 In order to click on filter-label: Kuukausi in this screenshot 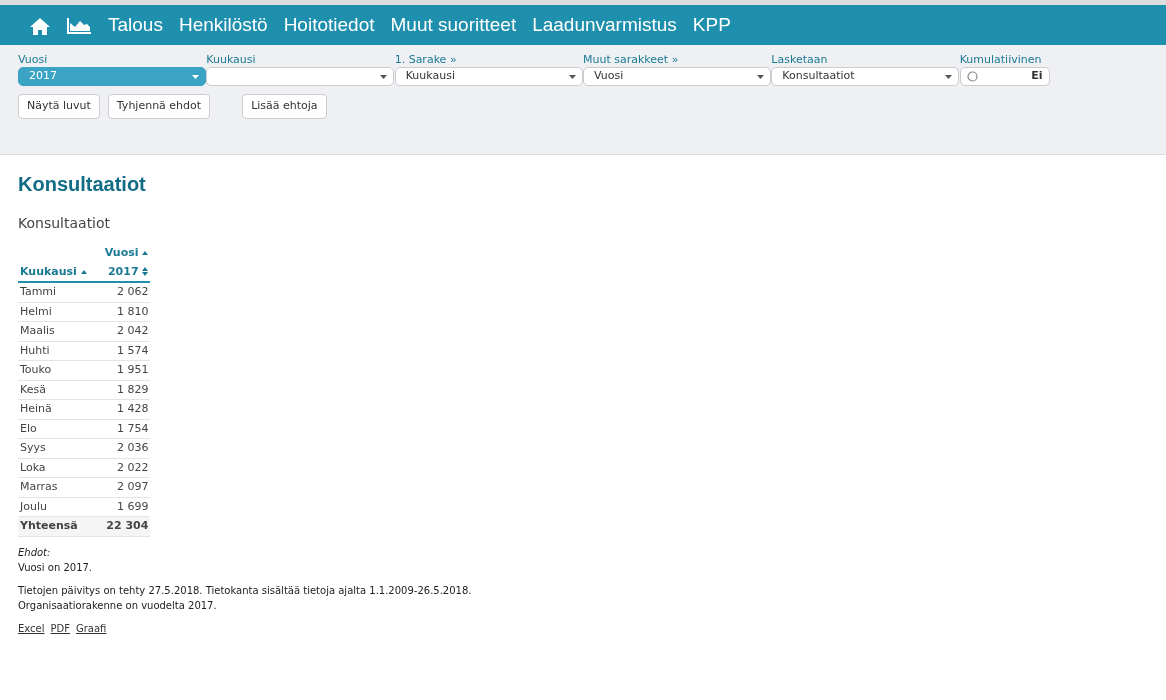, I will do `click(231, 60)`.